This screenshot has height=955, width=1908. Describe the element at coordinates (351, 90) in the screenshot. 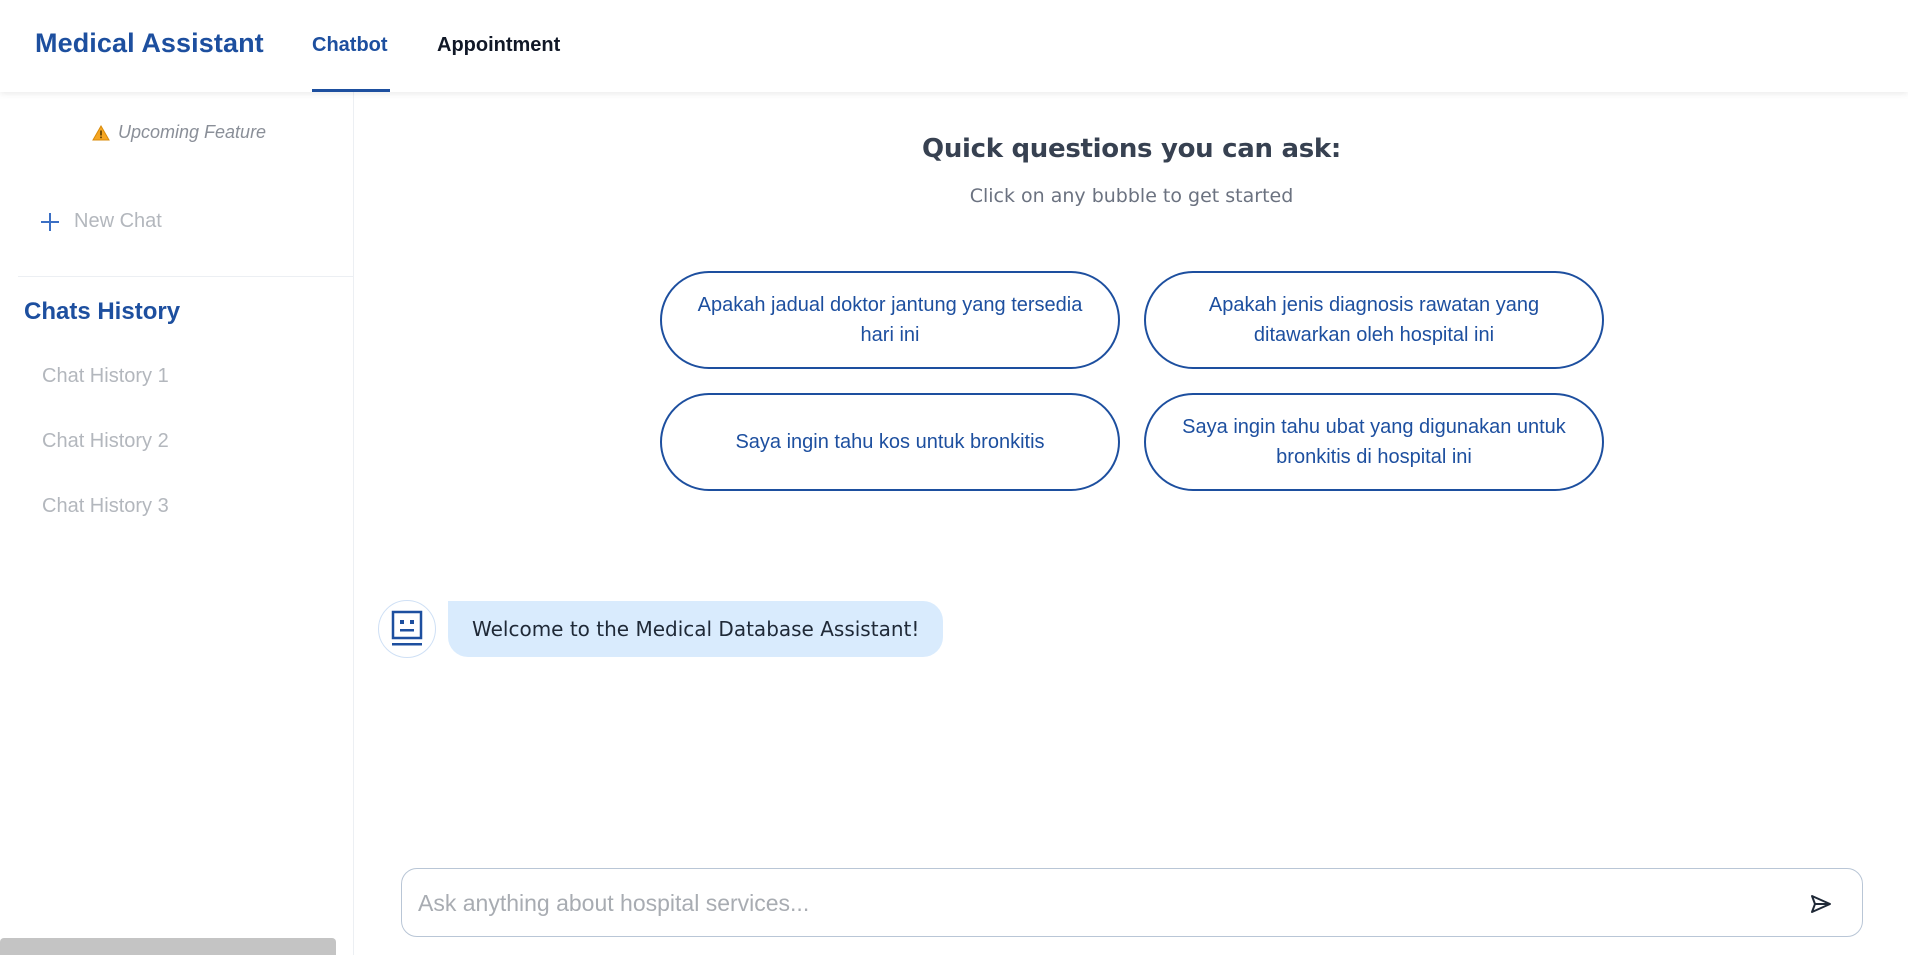

I see `active-tab-indicator` at that location.